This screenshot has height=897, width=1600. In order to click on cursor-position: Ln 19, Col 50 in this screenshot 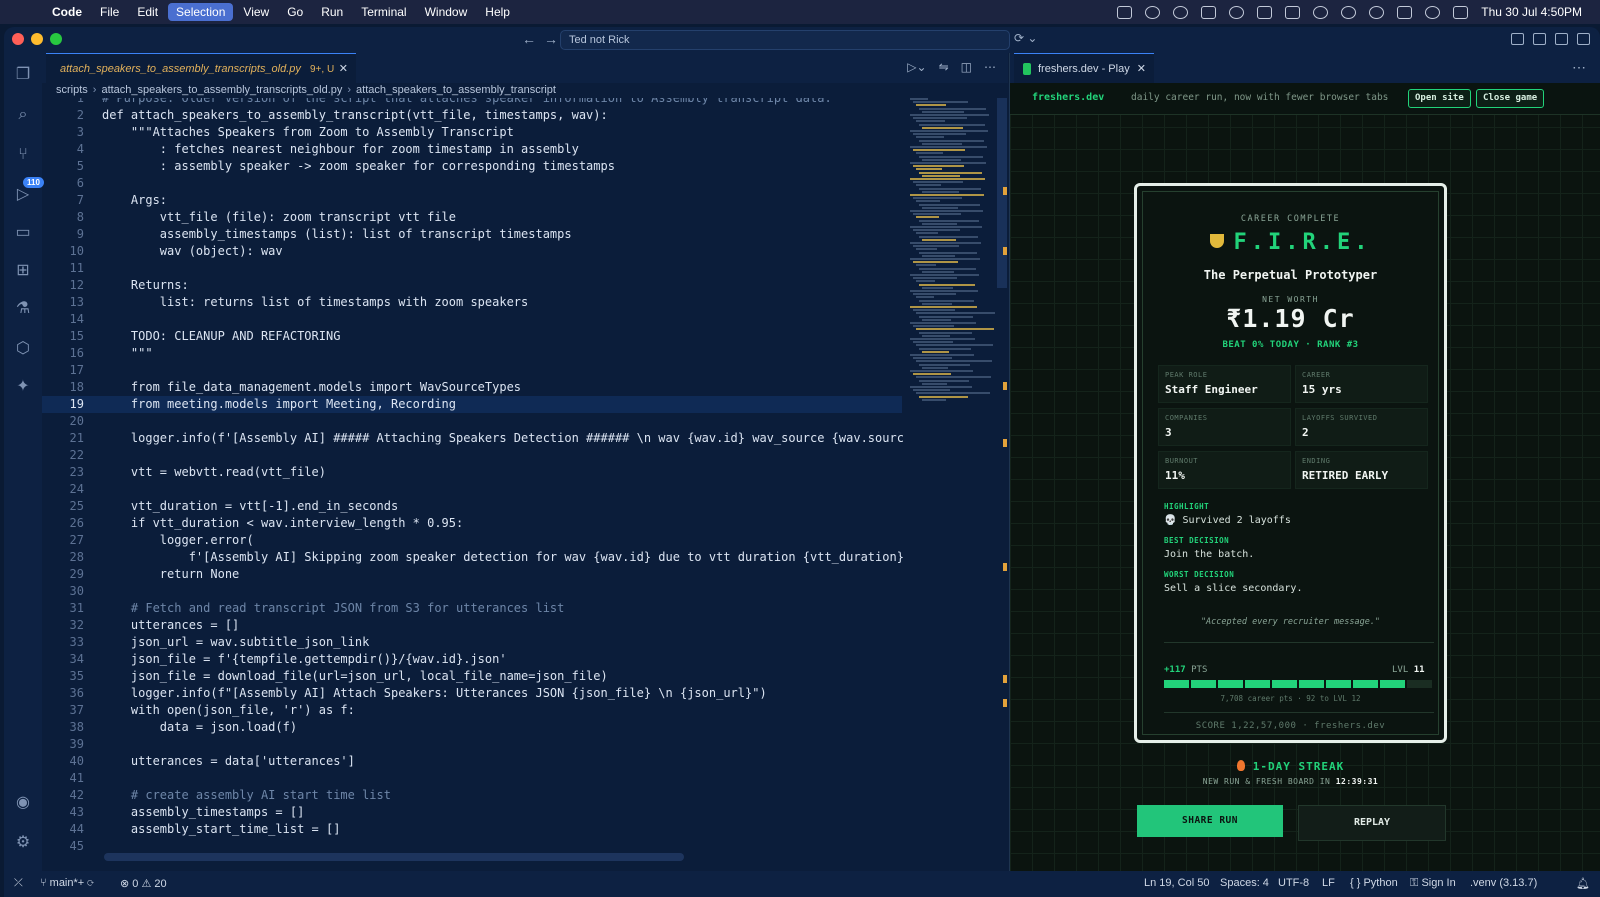, I will do `click(1176, 883)`.